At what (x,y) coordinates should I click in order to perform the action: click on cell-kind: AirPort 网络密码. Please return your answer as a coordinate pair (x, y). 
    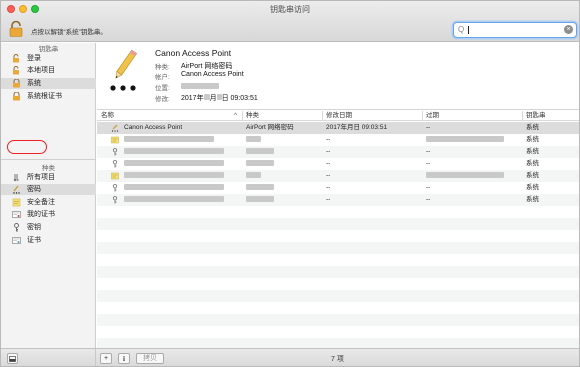
    Looking at the image, I should click on (270, 127).